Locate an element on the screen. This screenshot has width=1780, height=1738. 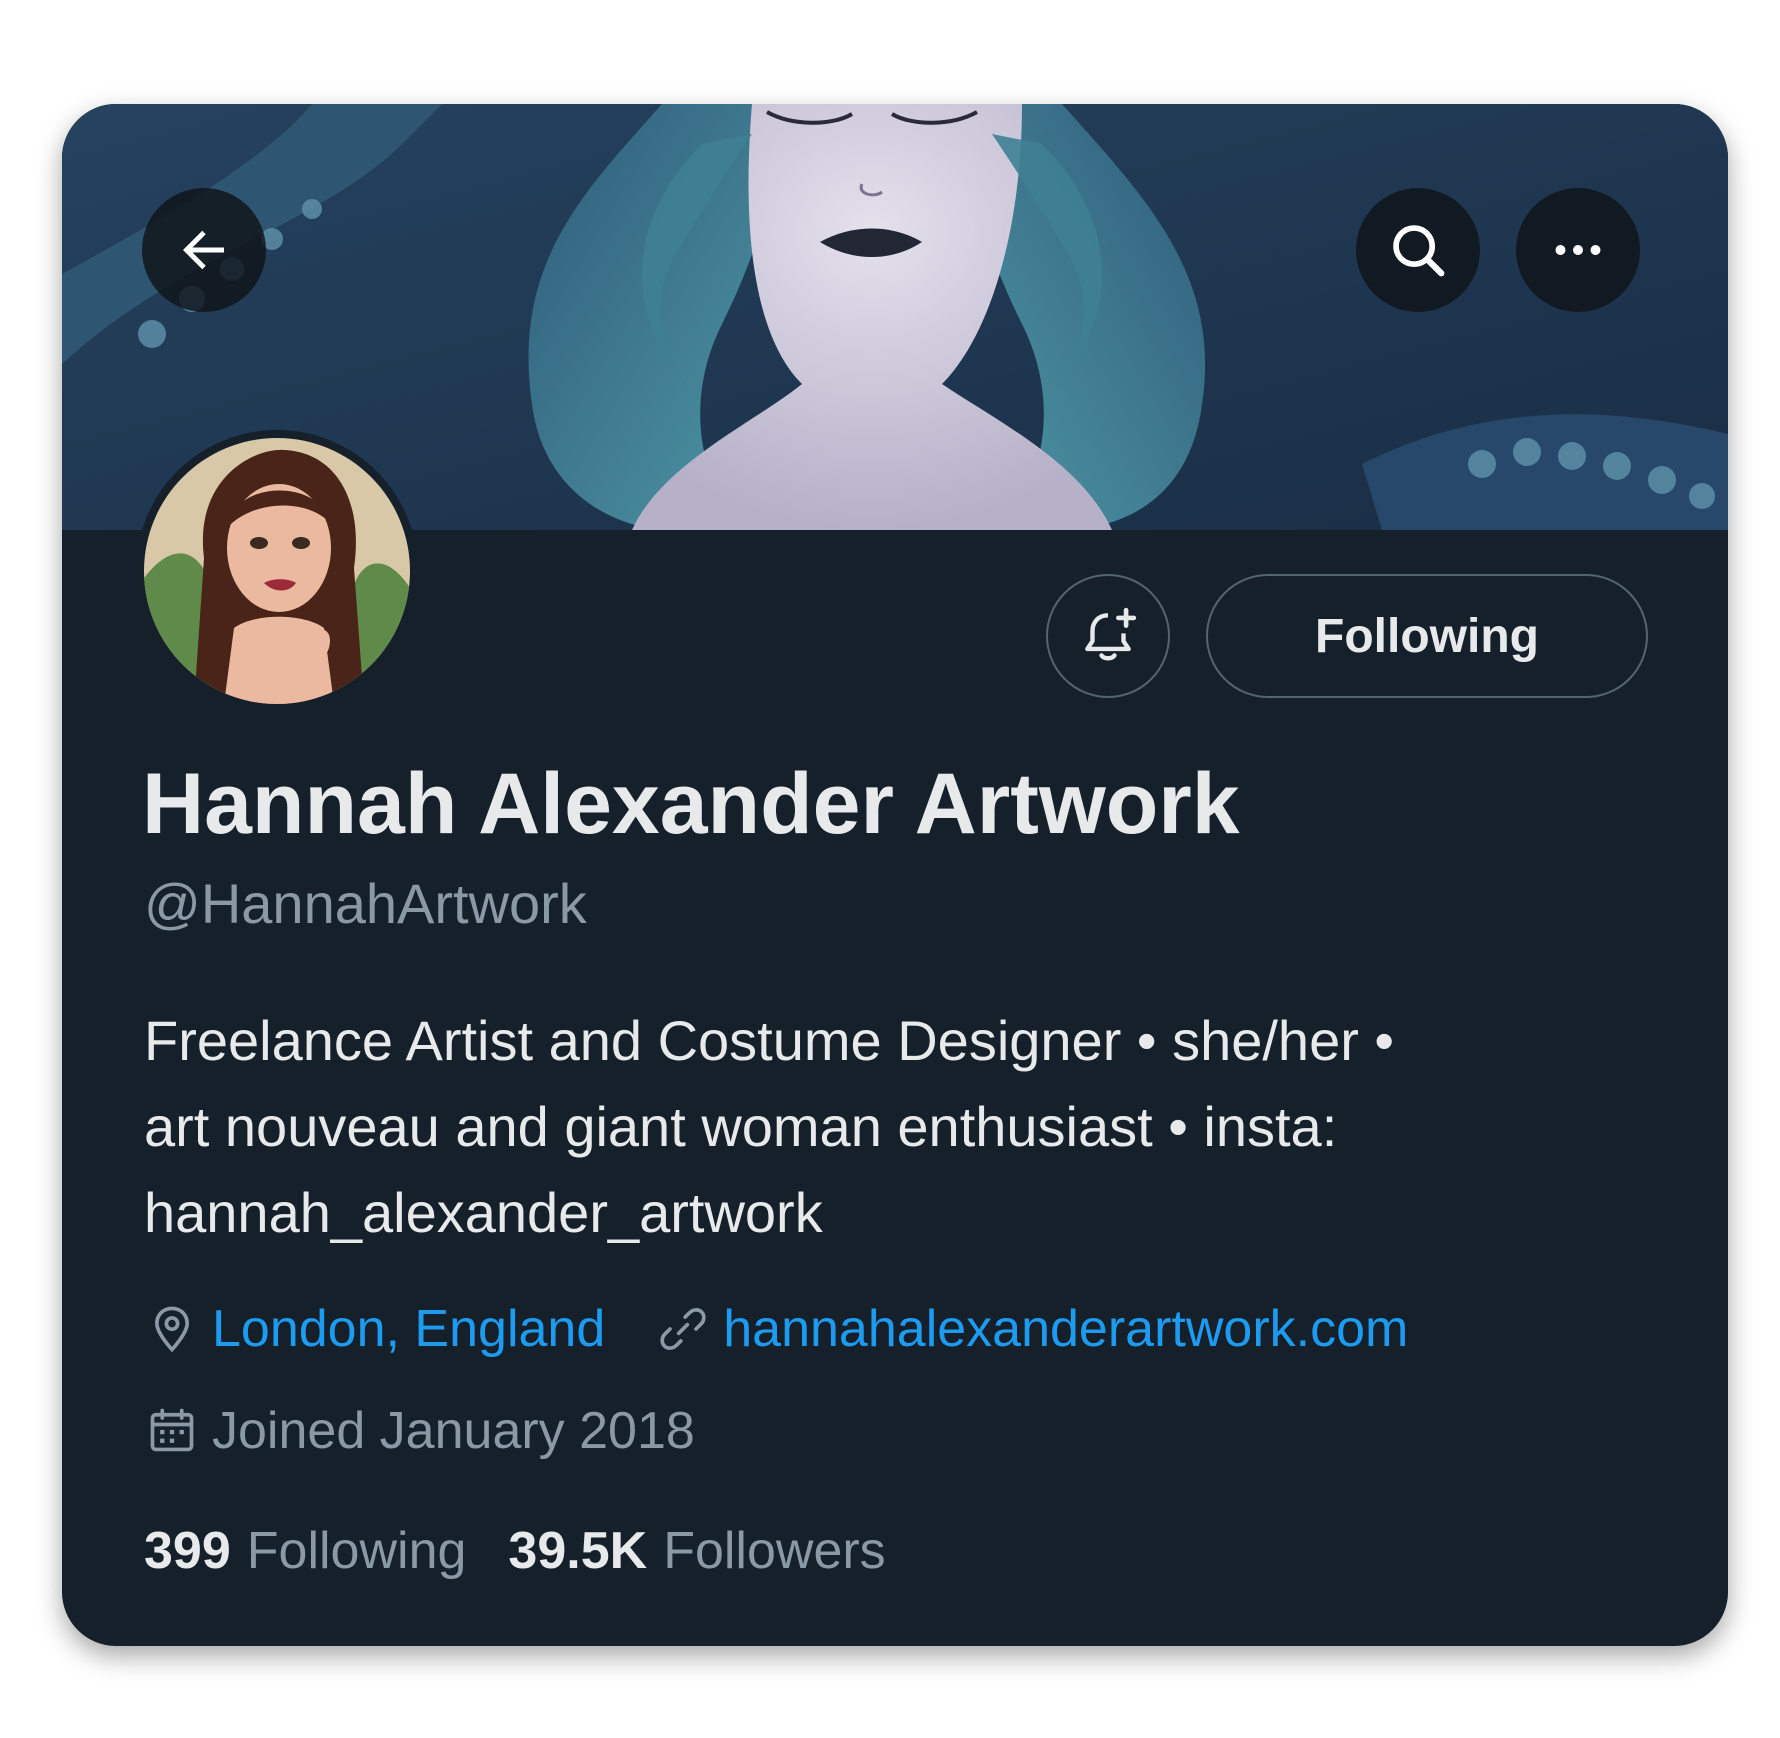
joined-text: Joined January 2018 is located at coordinates (453, 1431).